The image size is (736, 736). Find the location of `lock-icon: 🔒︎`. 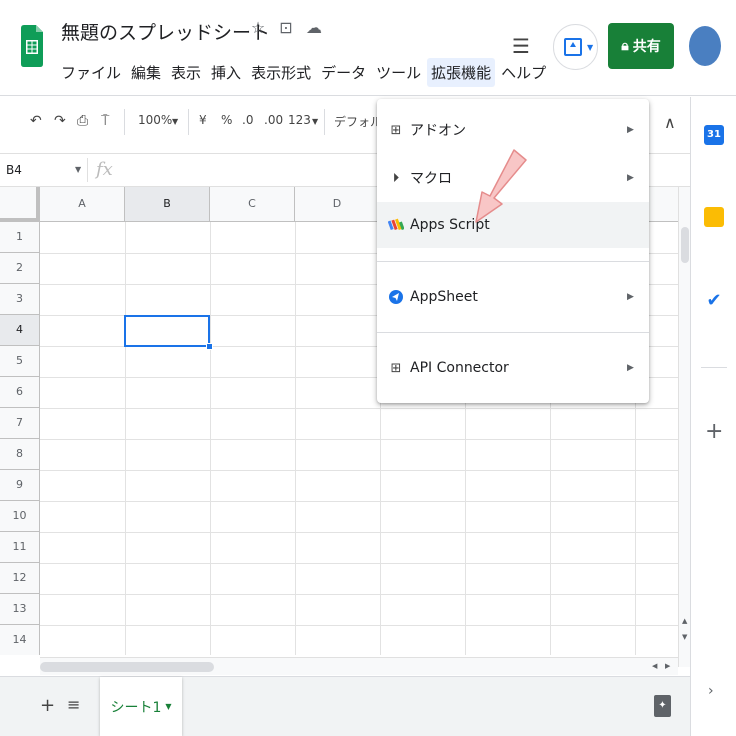

lock-icon: 🔒︎ is located at coordinates (625, 46).